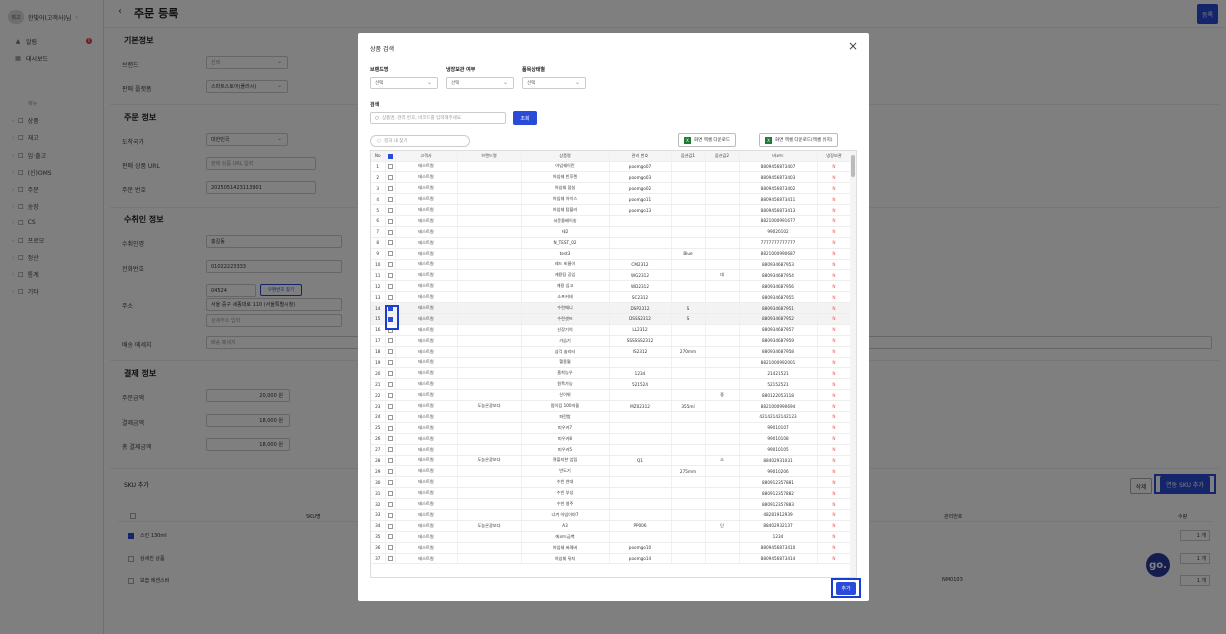 The width and height of the screenshot is (1226, 634). I want to click on table-row: 9 테스트원 test3 Blue 8821000990687 N, so click(611, 254).